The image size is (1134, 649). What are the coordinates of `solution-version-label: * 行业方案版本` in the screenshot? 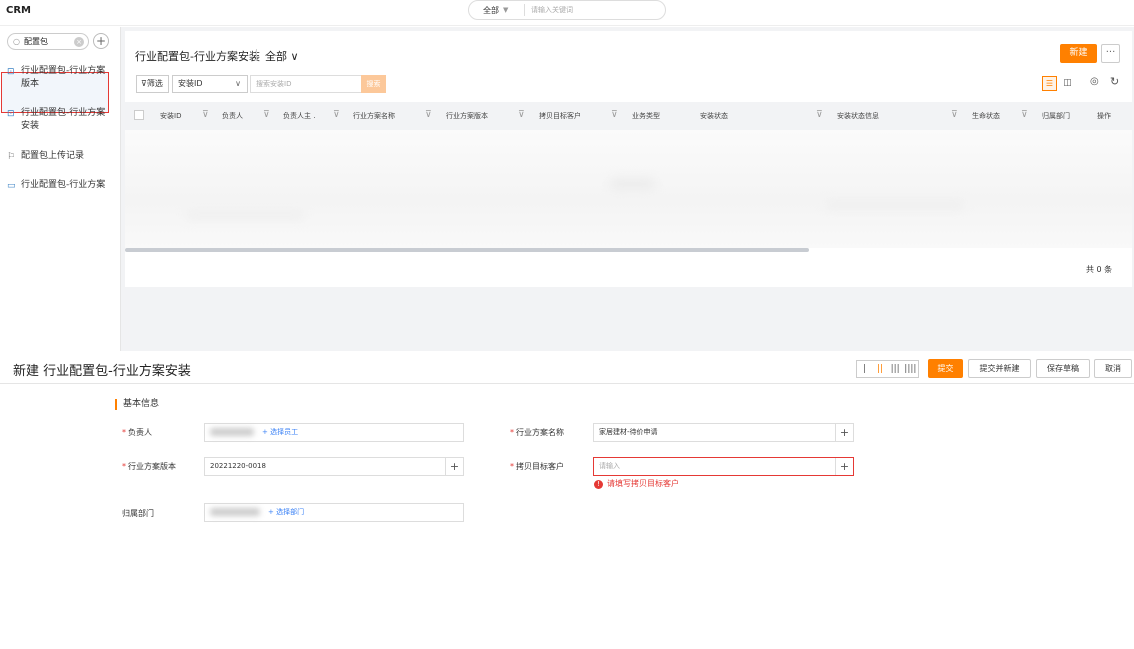 It's located at (149, 466).